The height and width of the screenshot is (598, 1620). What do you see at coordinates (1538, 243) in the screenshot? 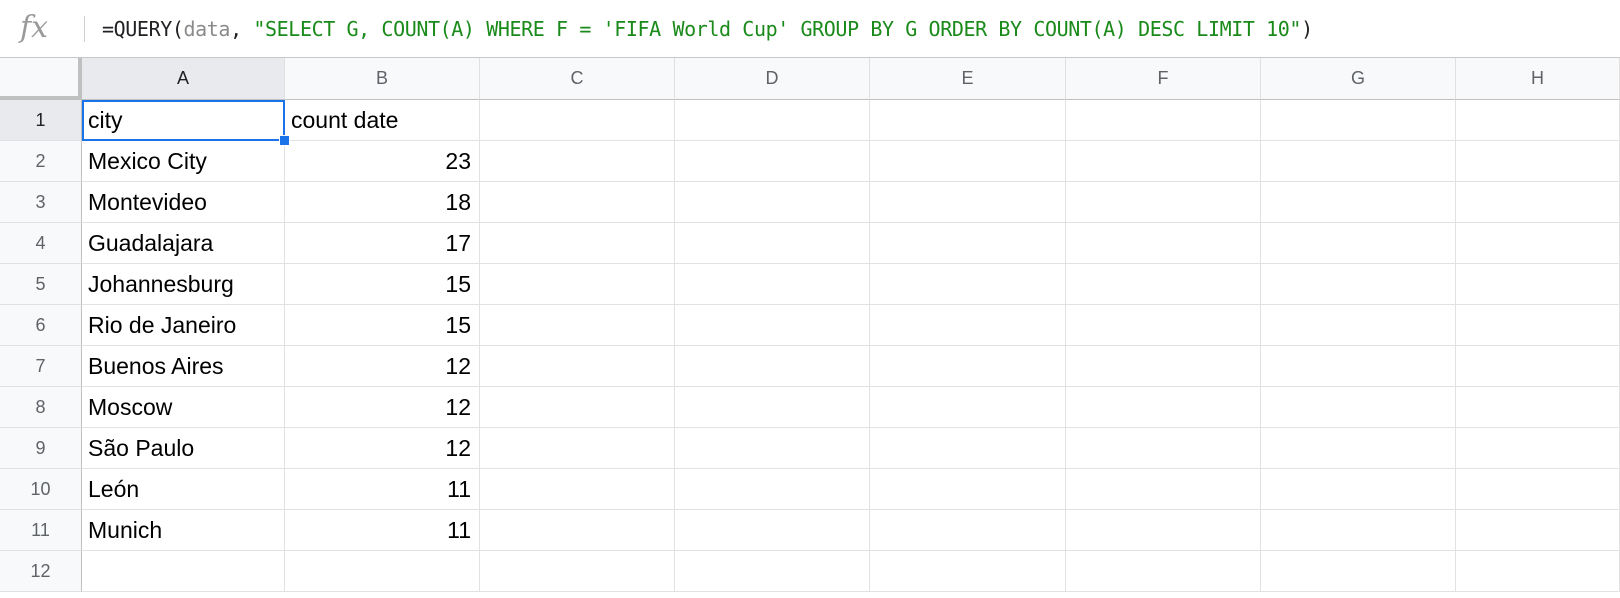
I see `cell-h4` at bounding box center [1538, 243].